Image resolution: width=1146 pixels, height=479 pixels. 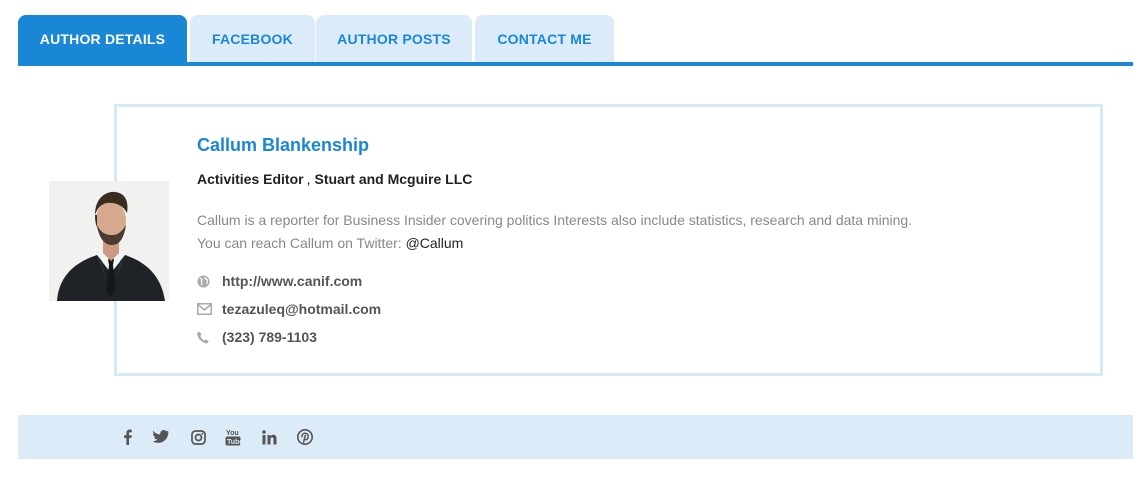 I want to click on author-role: Activities Editor, Stuart and Mcguire LLC, so click(x=334, y=179).